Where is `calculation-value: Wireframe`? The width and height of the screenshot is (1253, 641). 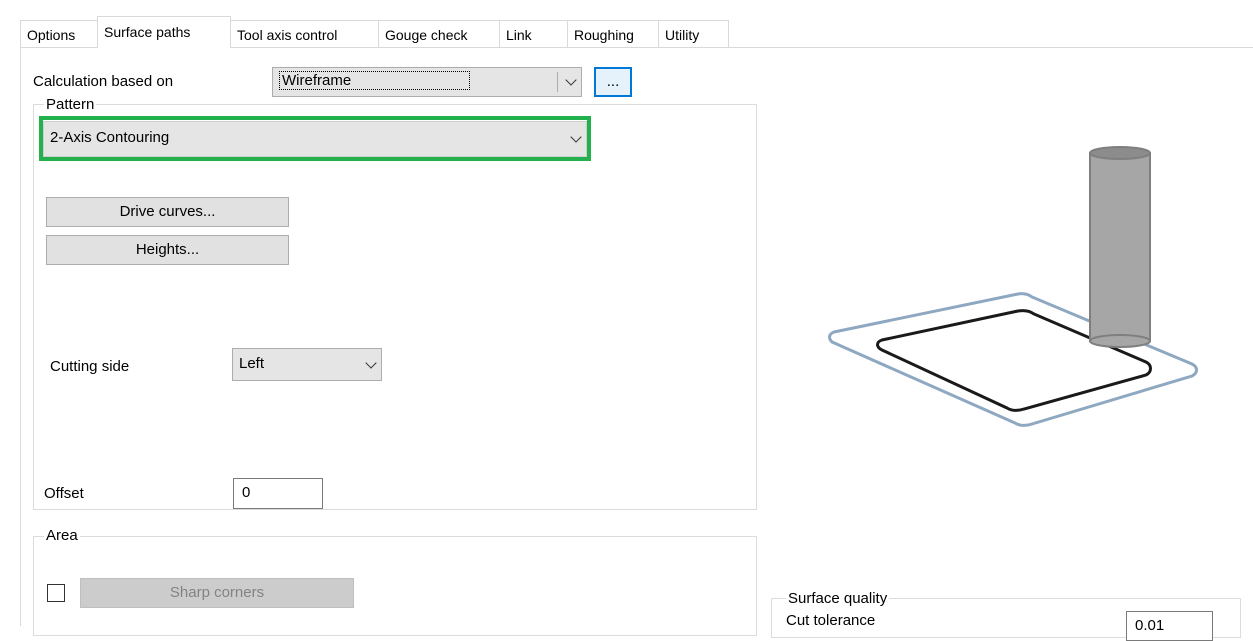 calculation-value: Wireframe is located at coordinates (375, 80).